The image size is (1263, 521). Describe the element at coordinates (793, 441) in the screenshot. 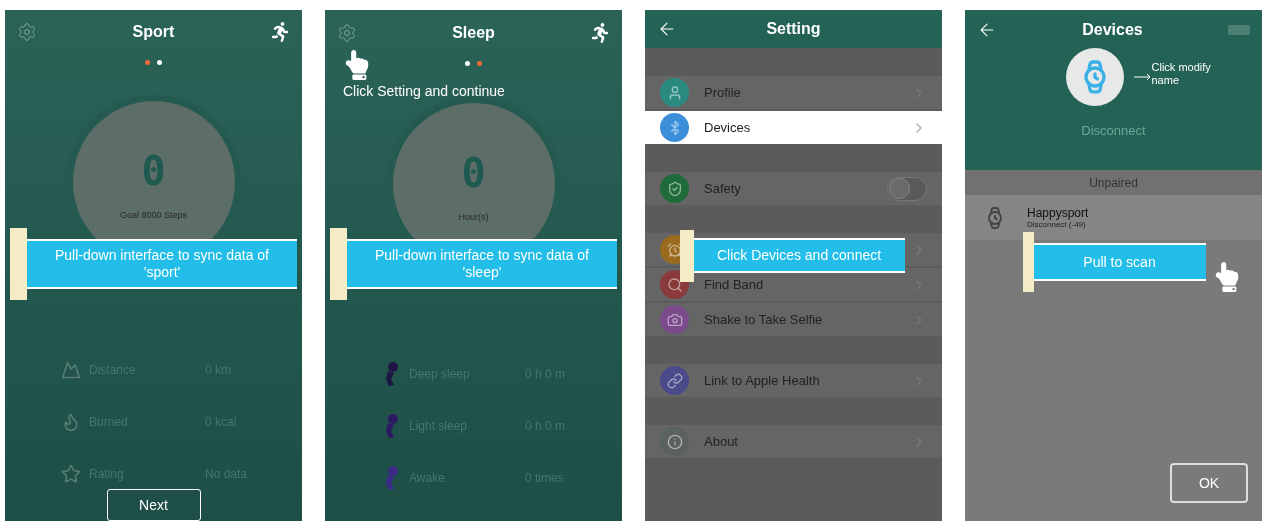

I see `settings-row: About` at that location.